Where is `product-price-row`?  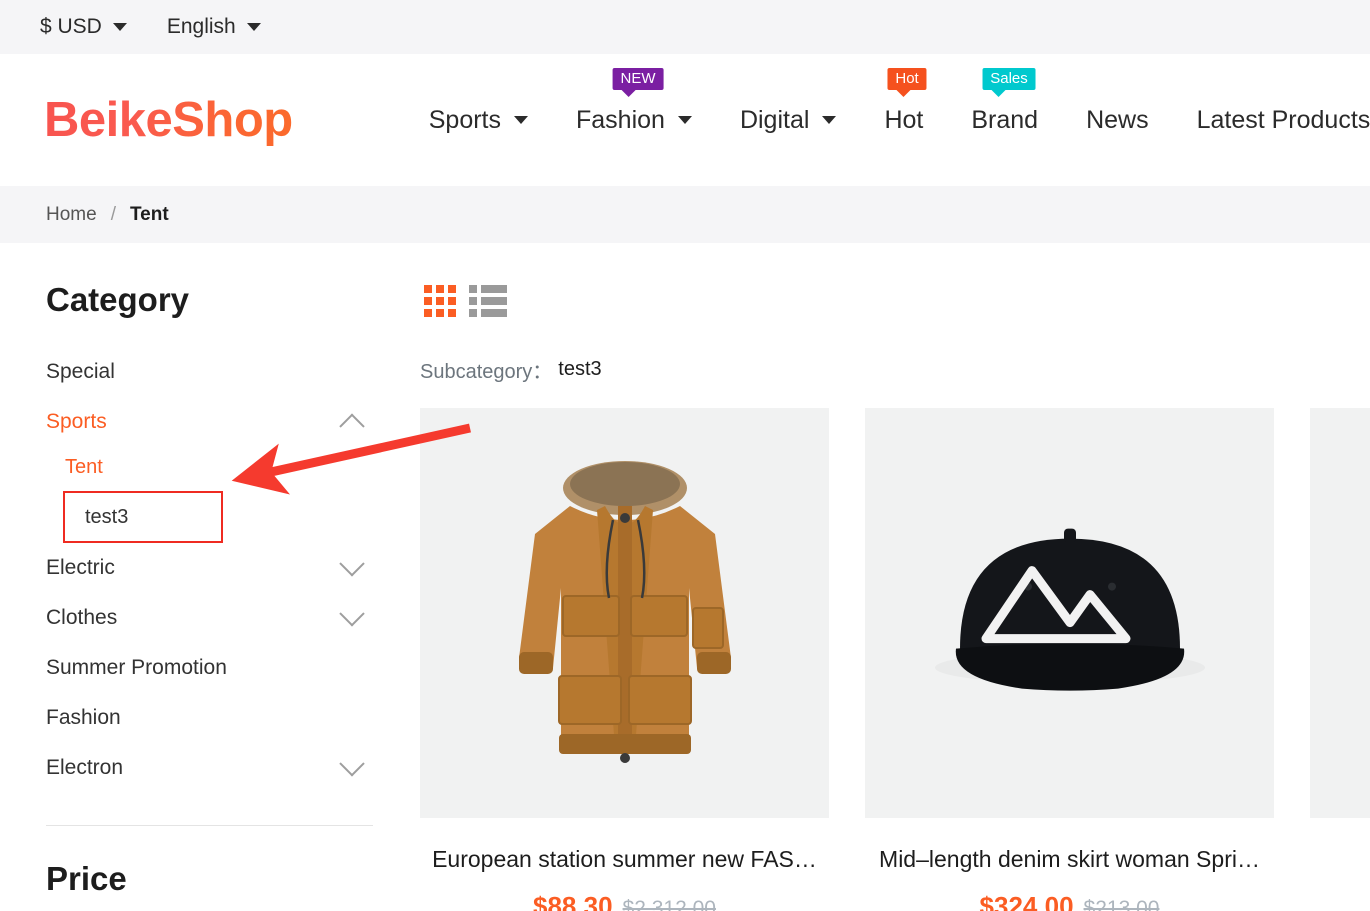
product-price-row is located at coordinates (1340, 901).